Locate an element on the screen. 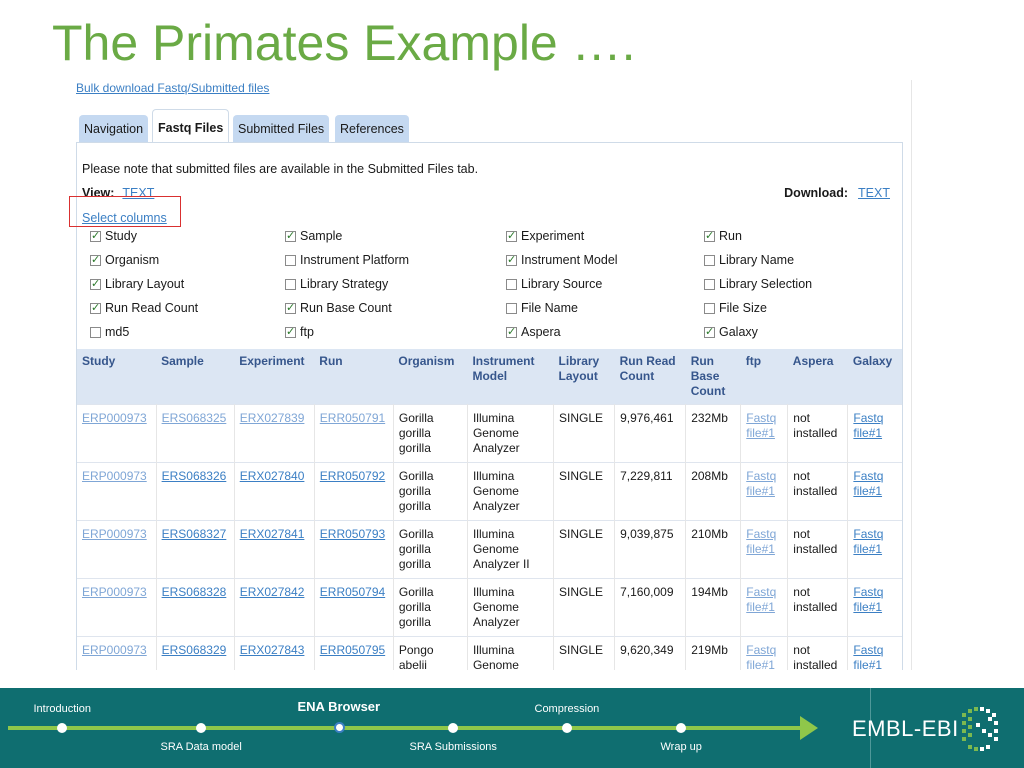 This screenshot has width=1024, height=768. nav-label: SRA Data model is located at coordinates (201, 747).